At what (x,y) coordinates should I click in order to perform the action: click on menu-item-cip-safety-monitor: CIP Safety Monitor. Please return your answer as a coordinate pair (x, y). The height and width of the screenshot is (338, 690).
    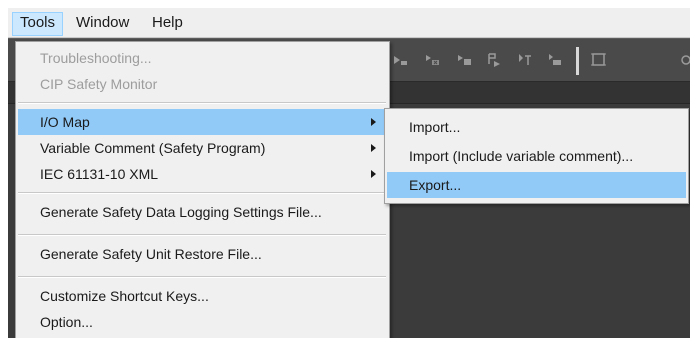
    Looking at the image, I should click on (202, 84).